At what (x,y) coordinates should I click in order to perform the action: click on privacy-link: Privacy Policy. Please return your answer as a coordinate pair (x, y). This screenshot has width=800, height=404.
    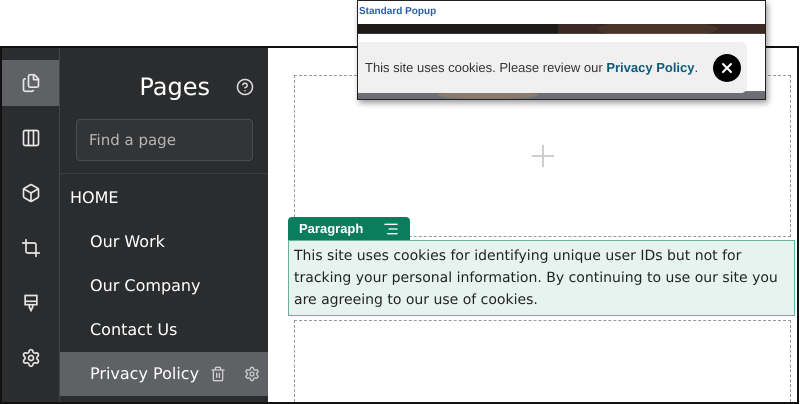
    Looking at the image, I should click on (650, 67).